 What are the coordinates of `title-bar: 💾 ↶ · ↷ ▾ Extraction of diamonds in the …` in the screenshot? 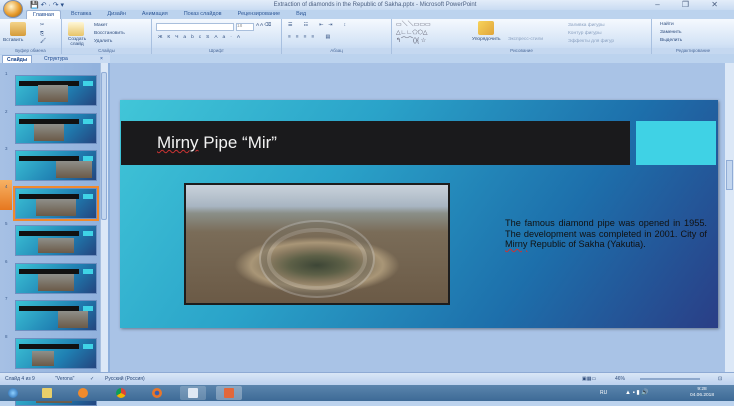 It's located at (367, 5).